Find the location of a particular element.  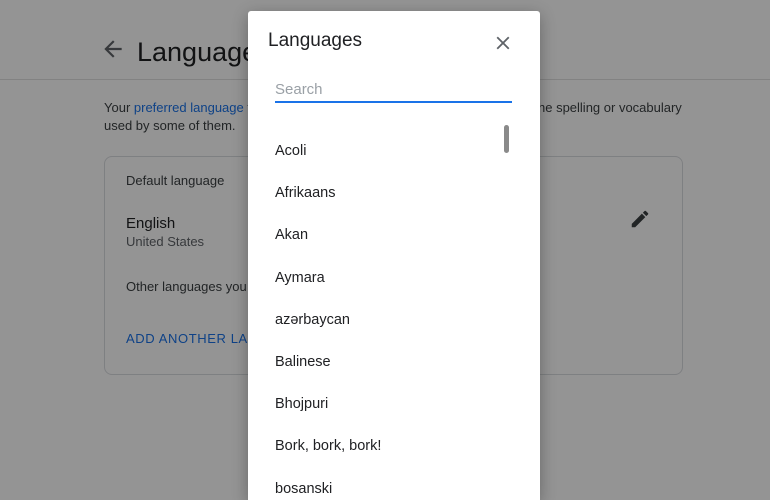

search-field is located at coordinates (393, 90).